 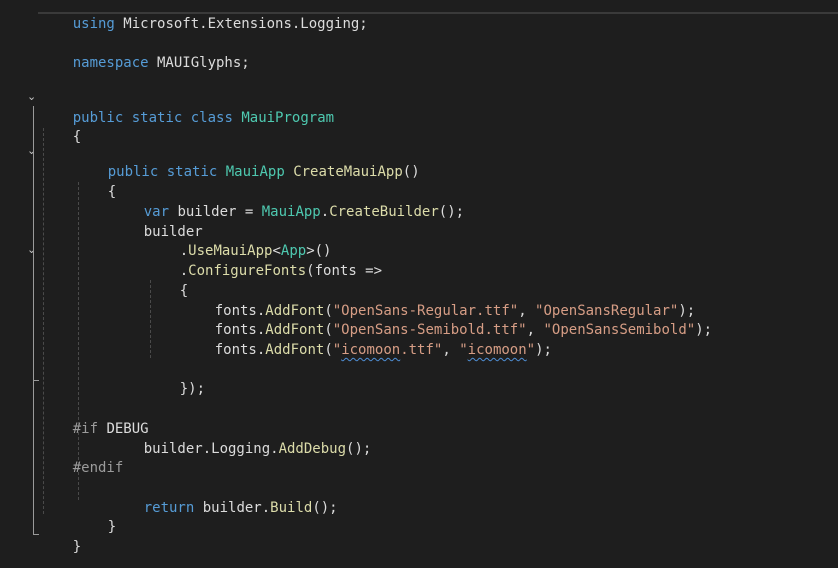 What do you see at coordinates (199, 63) in the screenshot?
I see `identifier: MAUIGlyphs;` at bounding box center [199, 63].